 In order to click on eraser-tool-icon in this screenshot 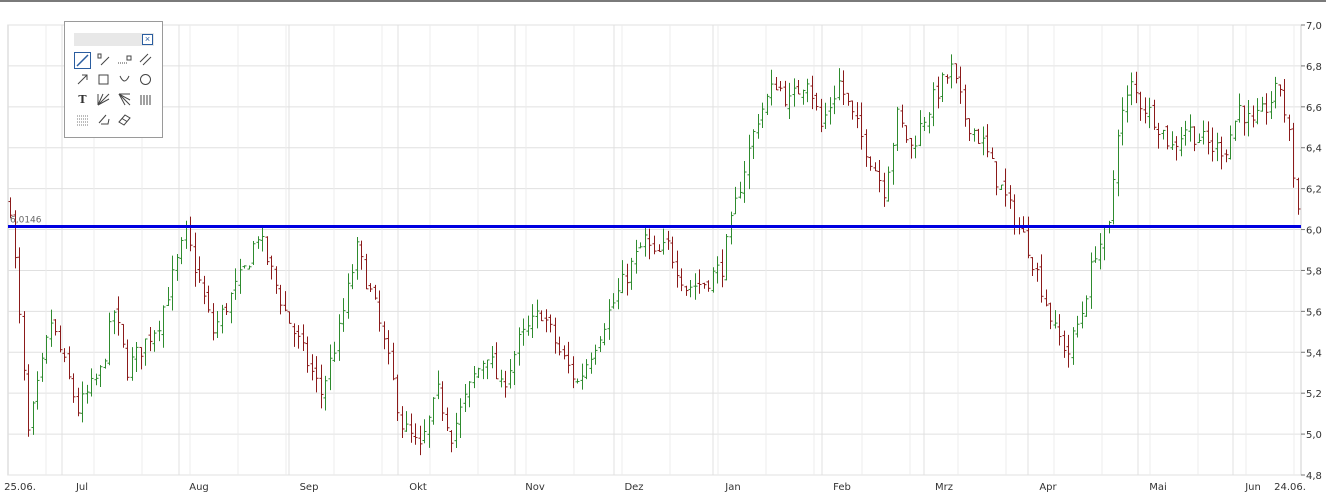, I will do `click(124, 120)`.